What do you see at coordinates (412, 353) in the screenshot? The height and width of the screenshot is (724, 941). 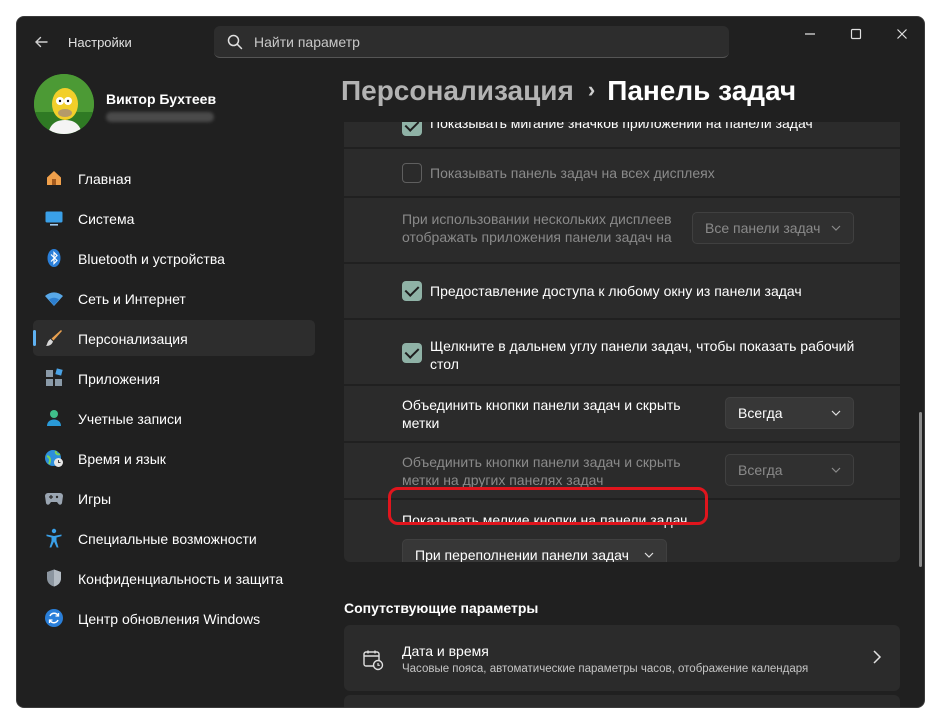 I see `far-corner-checkbox` at bounding box center [412, 353].